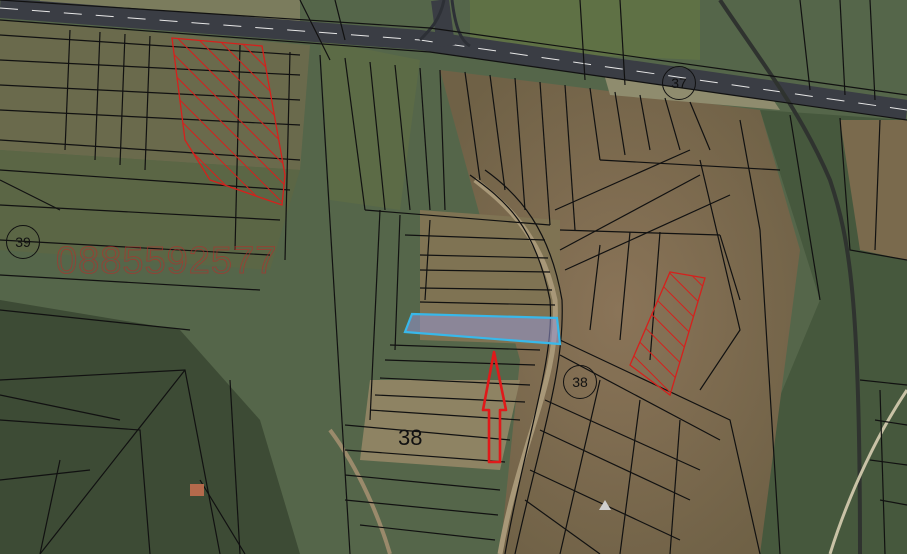 The width and height of the screenshot is (907, 554). What do you see at coordinates (166, 261) in the screenshot?
I see `watermark-phone: 0885592577` at bounding box center [166, 261].